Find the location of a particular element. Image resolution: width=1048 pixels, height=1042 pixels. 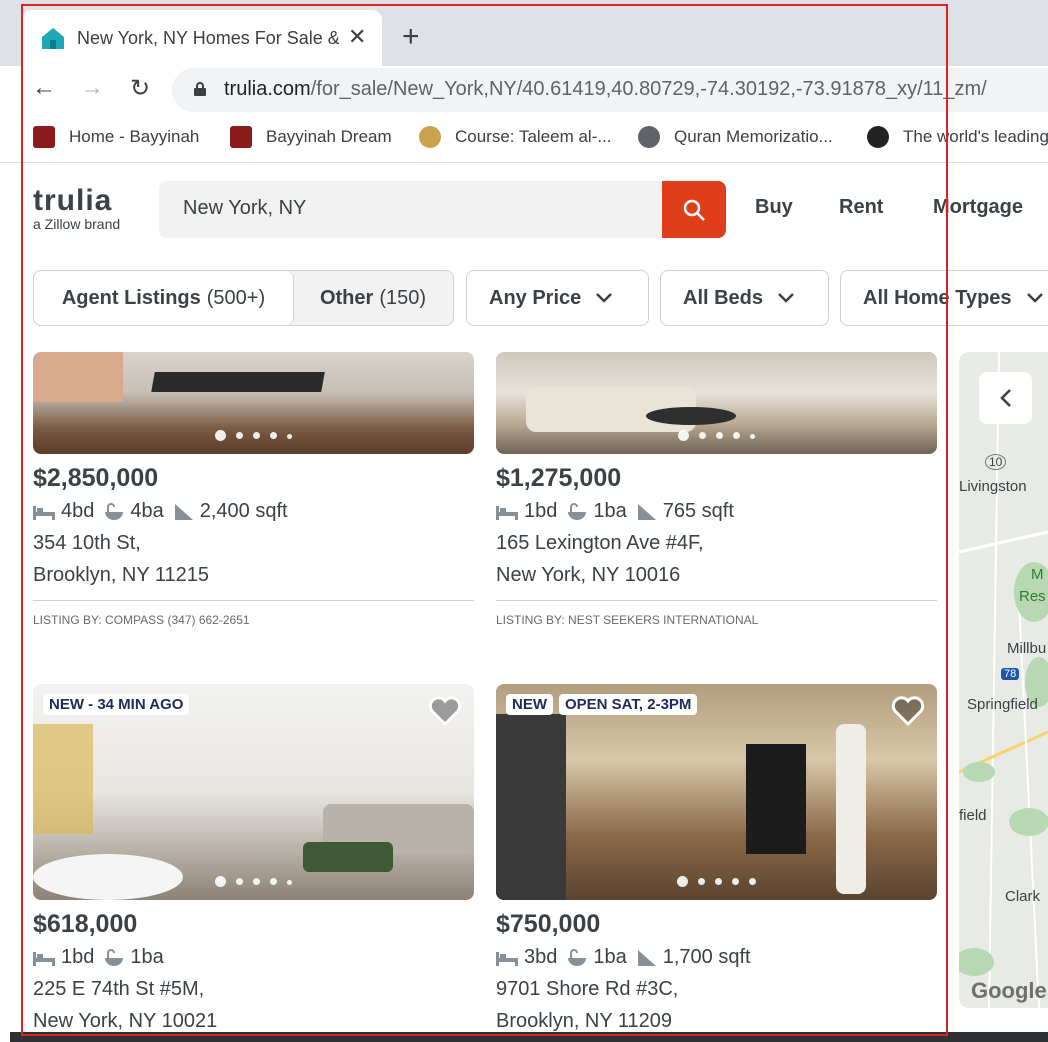

new-tab-icon: + is located at coordinates (411, 37).